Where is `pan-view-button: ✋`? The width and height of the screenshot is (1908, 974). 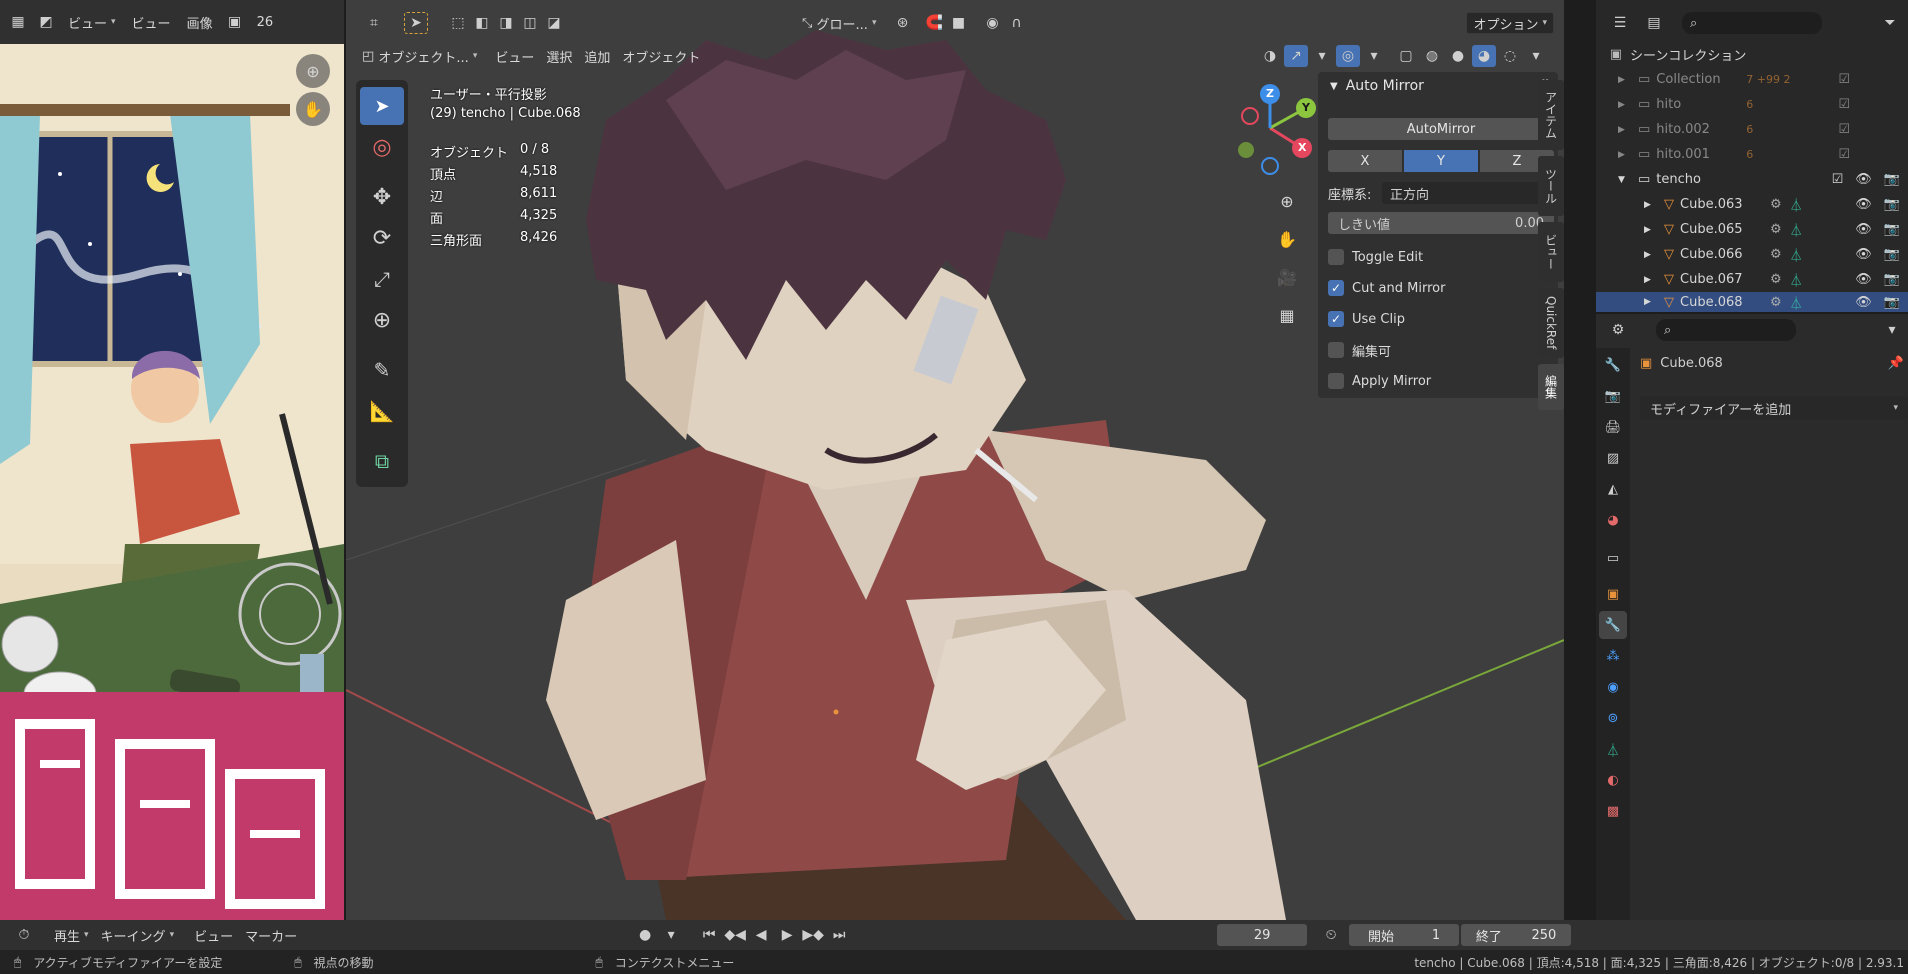 pan-view-button: ✋ is located at coordinates (1287, 239).